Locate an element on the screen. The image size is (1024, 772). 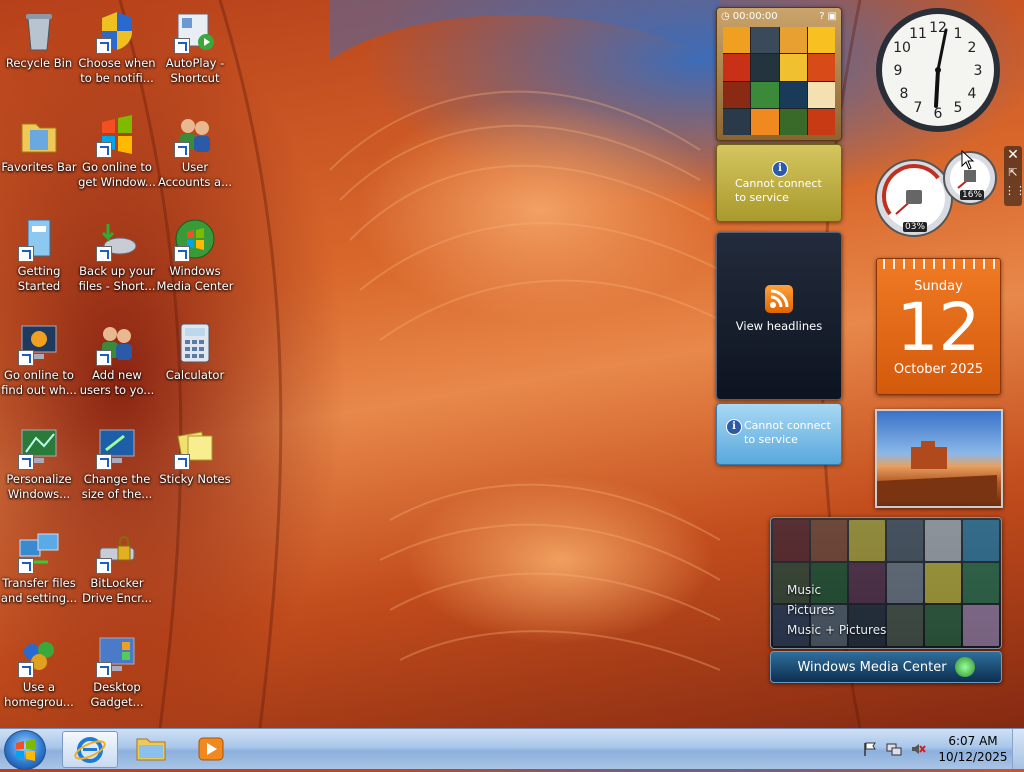
icon-label: Sticky Notes is located at coordinates (195, 479).